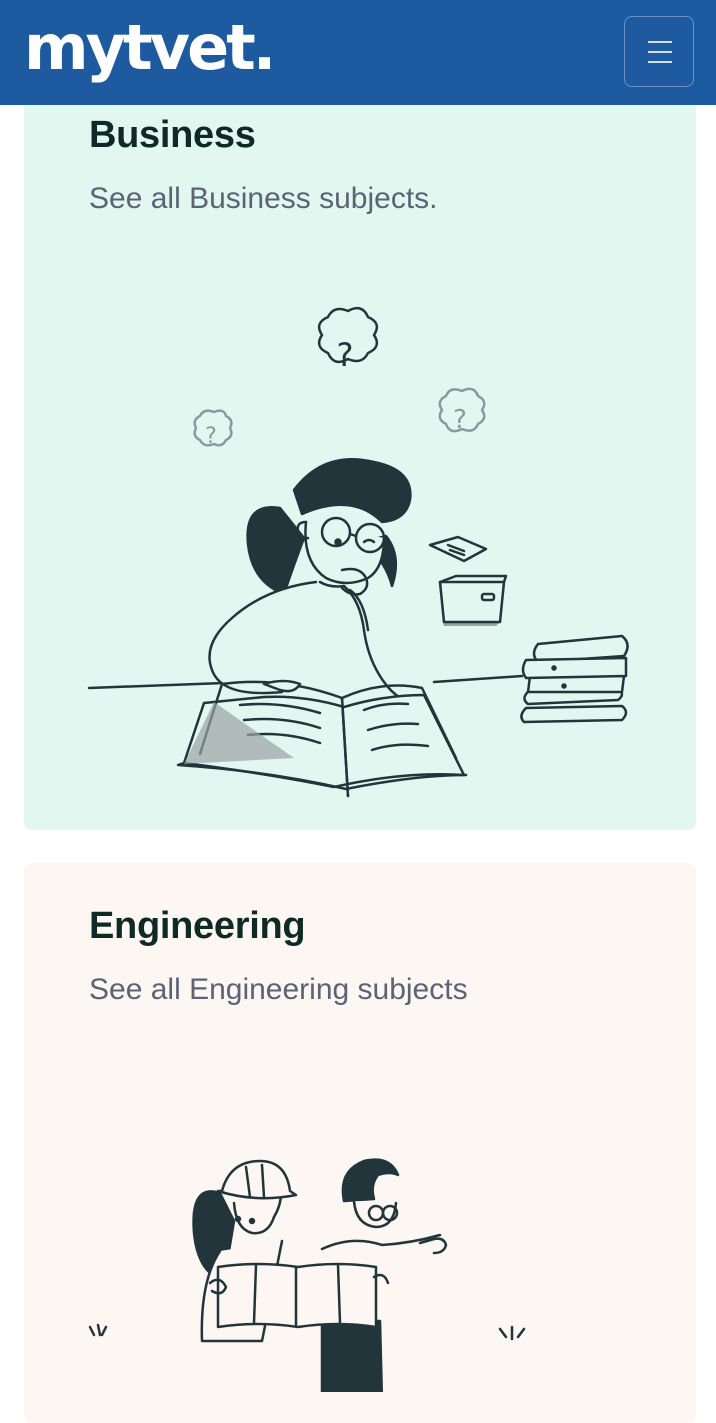 The width and height of the screenshot is (716, 1423). What do you see at coordinates (358, 52) in the screenshot?
I see `navbar: mytvet.` at bounding box center [358, 52].